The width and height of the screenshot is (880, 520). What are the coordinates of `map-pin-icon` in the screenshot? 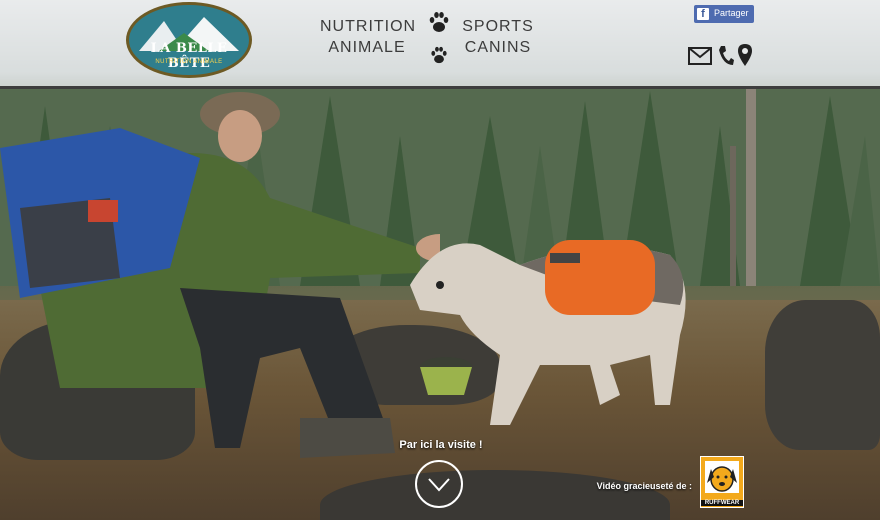 It's located at (745, 55).